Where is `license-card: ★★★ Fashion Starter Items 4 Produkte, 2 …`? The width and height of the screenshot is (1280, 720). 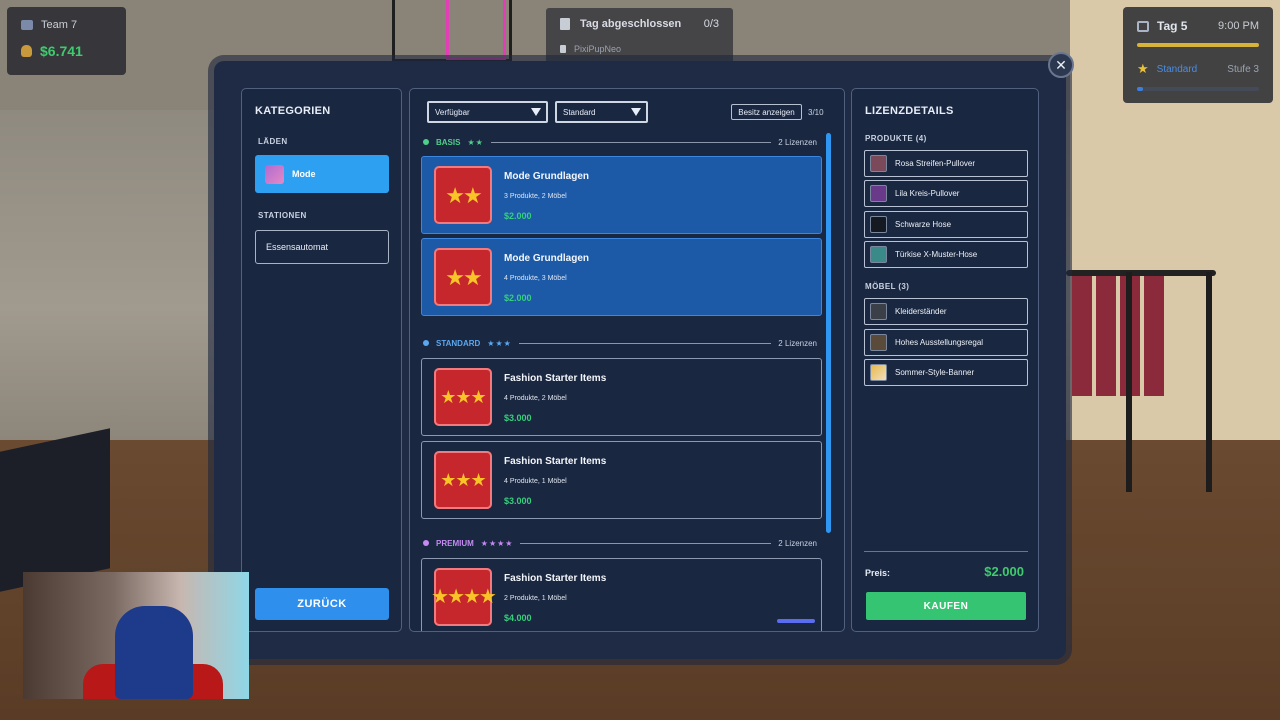 license-card: ★★★ Fashion Starter Items 4 Produkte, 2 … is located at coordinates (621, 397).